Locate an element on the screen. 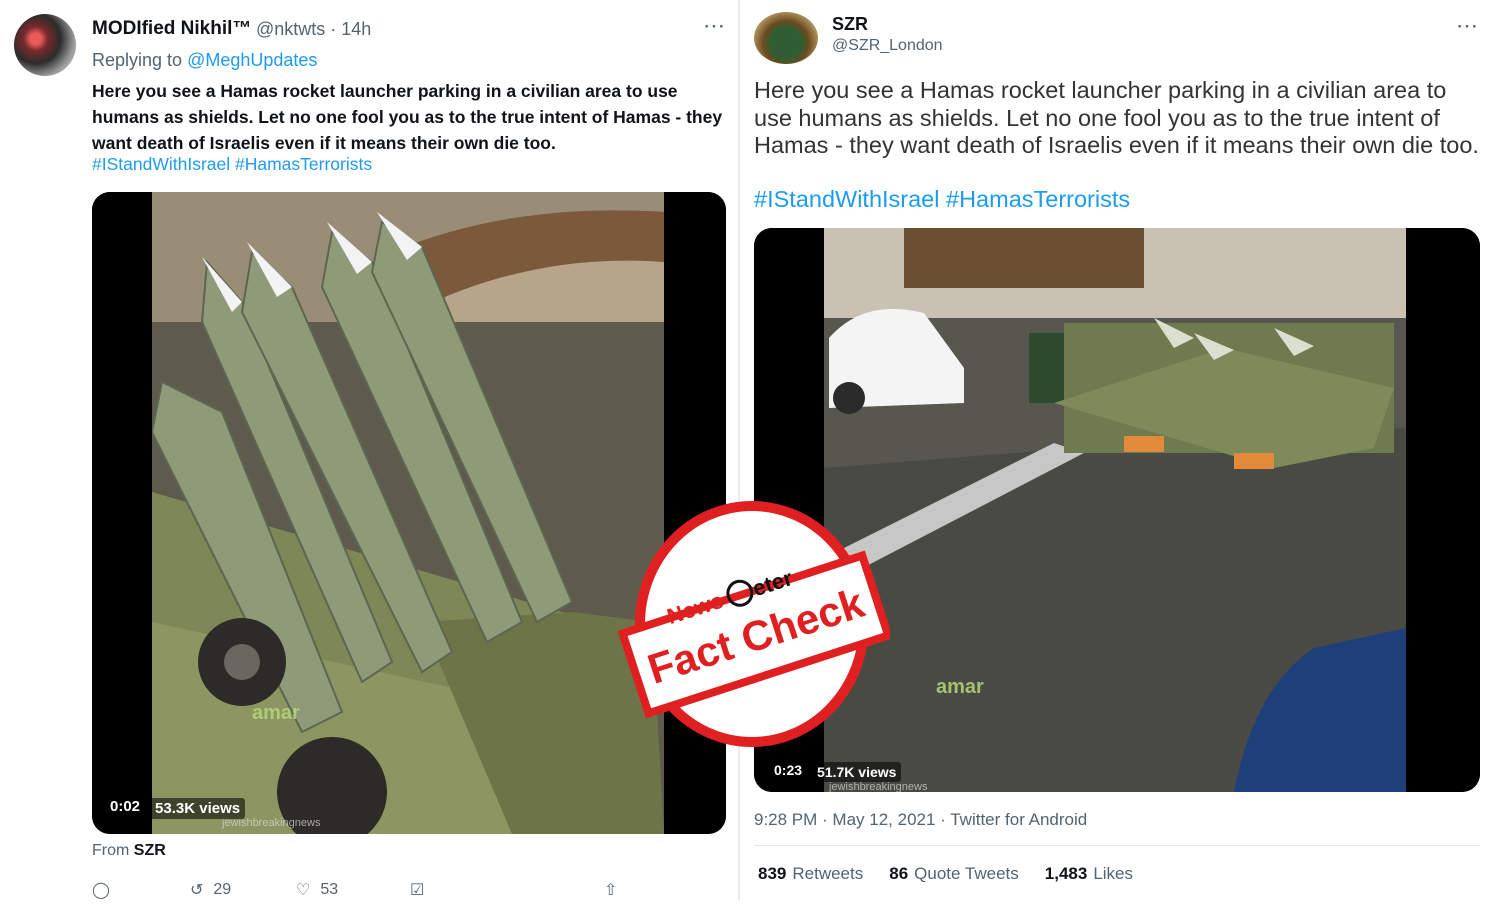  video-time: 0:02 is located at coordinates (125, 806).